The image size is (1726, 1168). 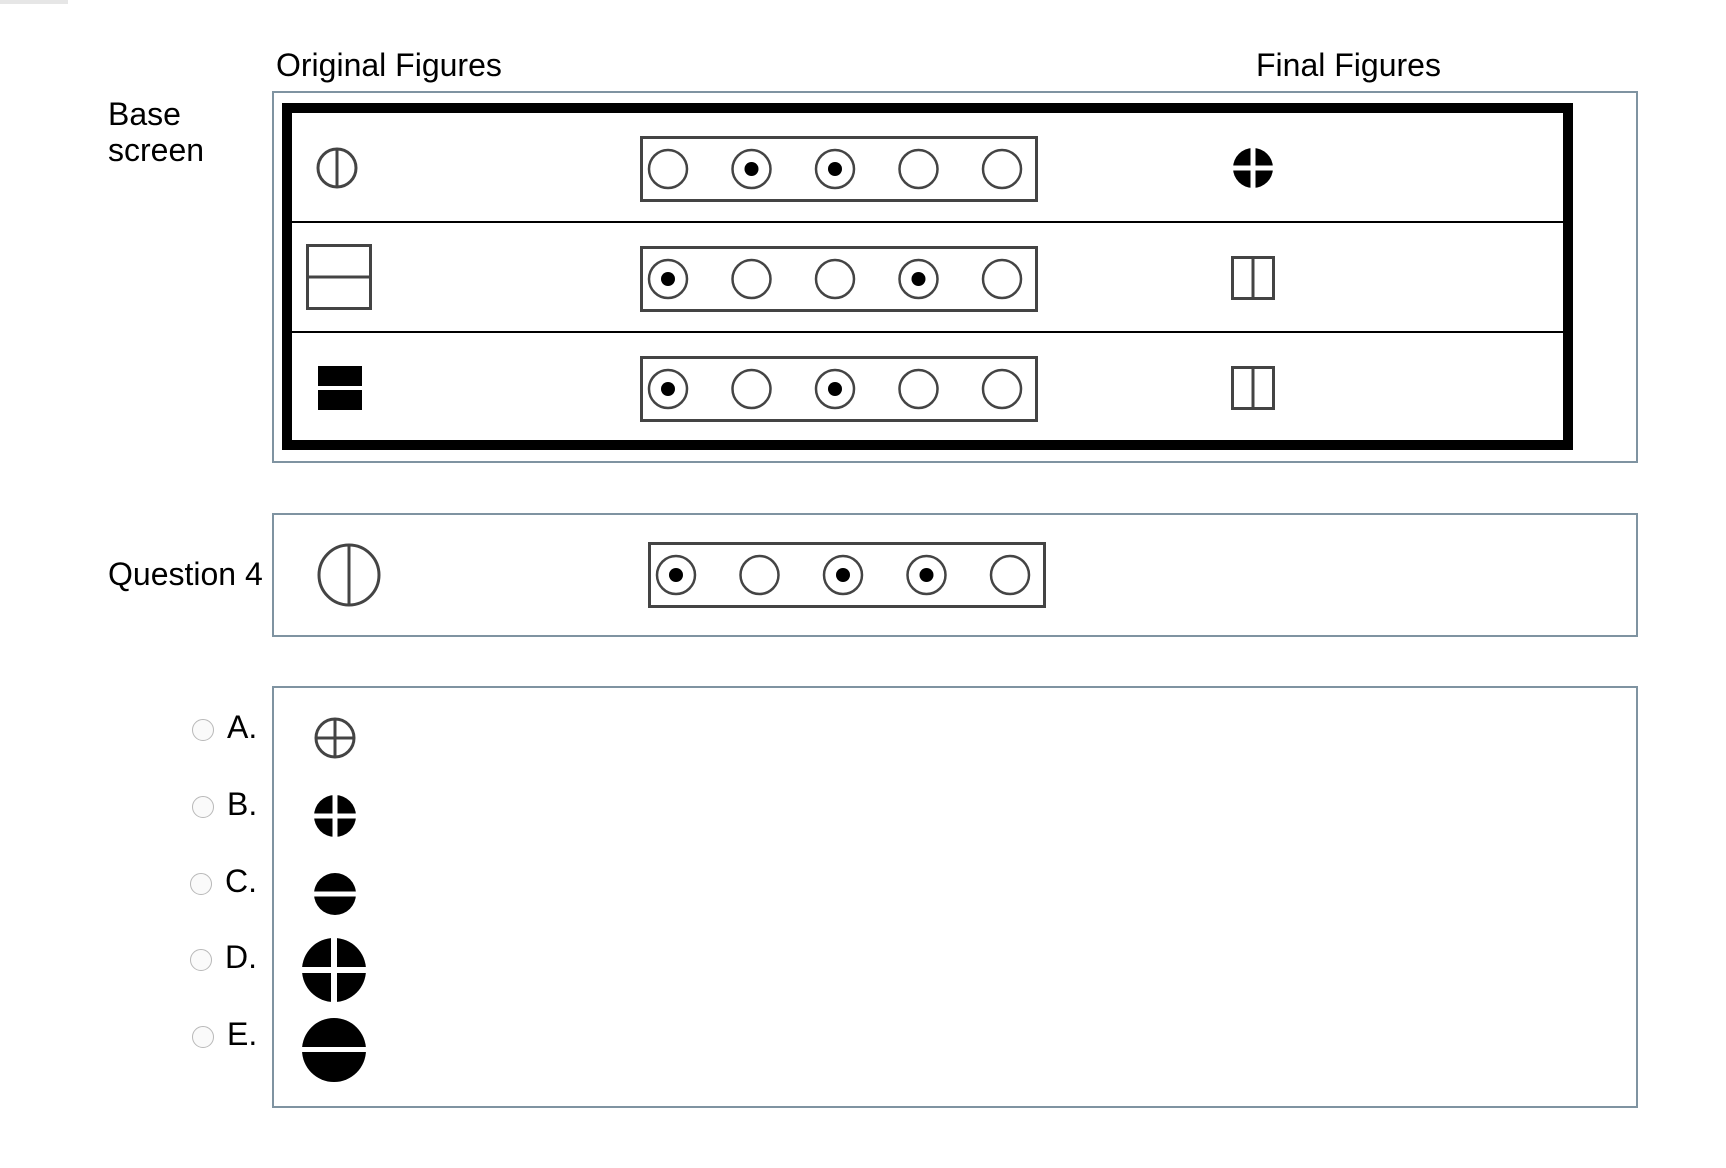 What do you see at coordinates (144, 114) in the screenshot?
I see `base-label-line1: Base` at bounding box center [144, 114].